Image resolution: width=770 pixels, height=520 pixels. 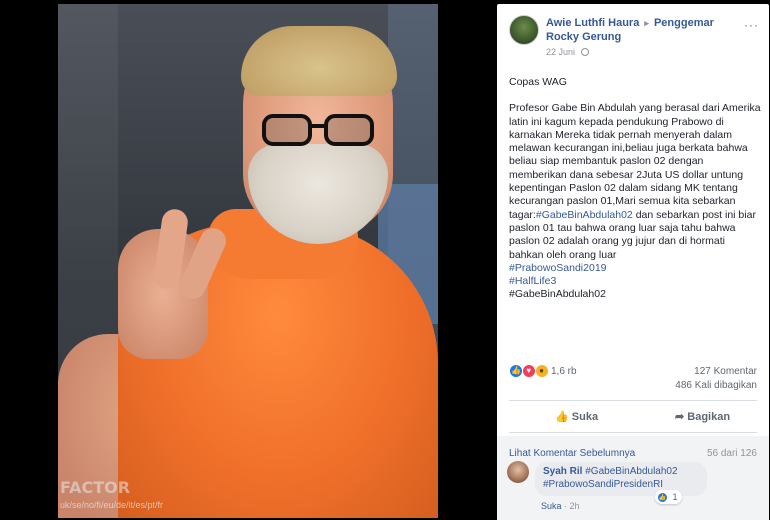 What do you see at coordinates (675, 497) in the screenshot?
I see `comment-reaction-count: 1` at bounding box center [675, 497].